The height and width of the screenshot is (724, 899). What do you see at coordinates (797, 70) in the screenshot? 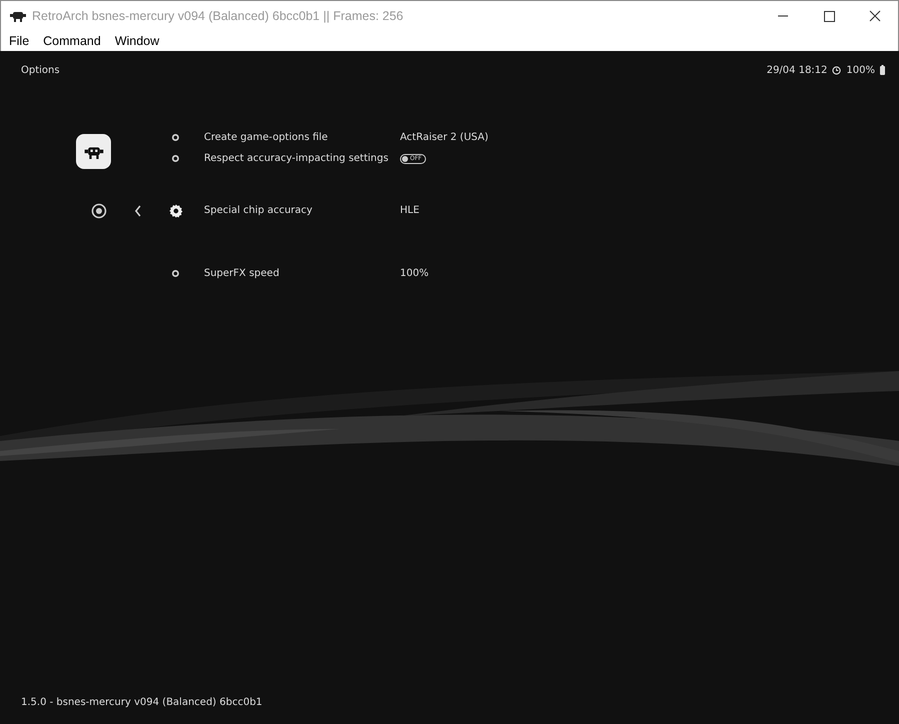
I see `clock-text: 29/04 18:12` at bounding box center [797, 70].